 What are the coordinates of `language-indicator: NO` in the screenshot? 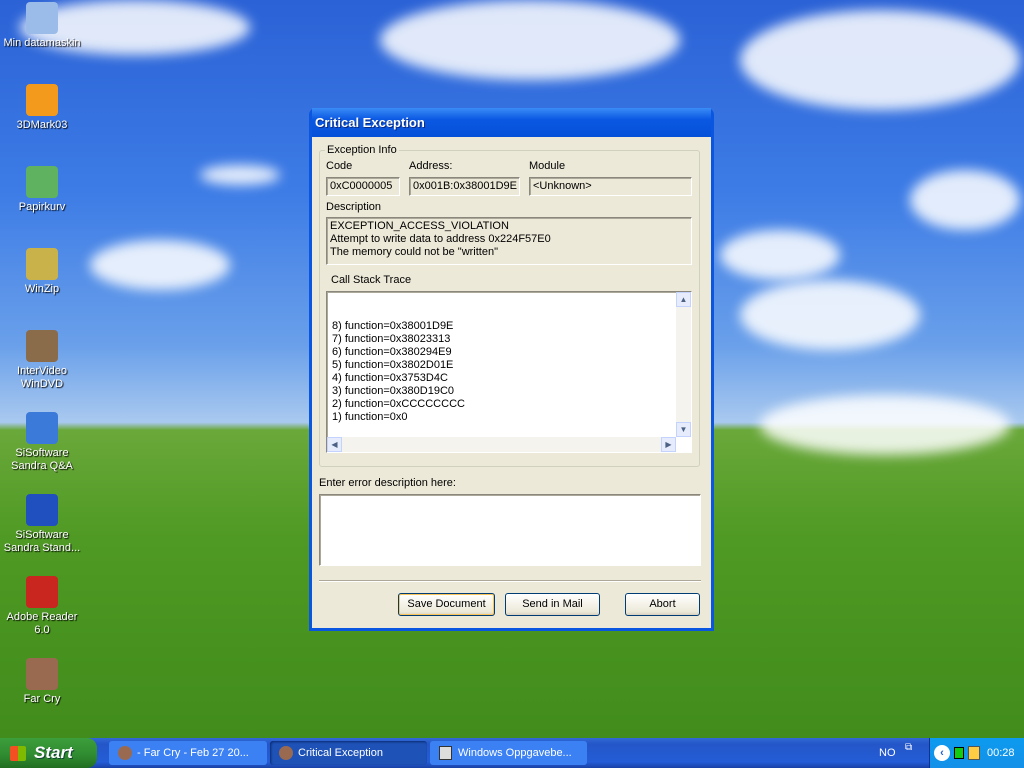 It's located at (887, 753).